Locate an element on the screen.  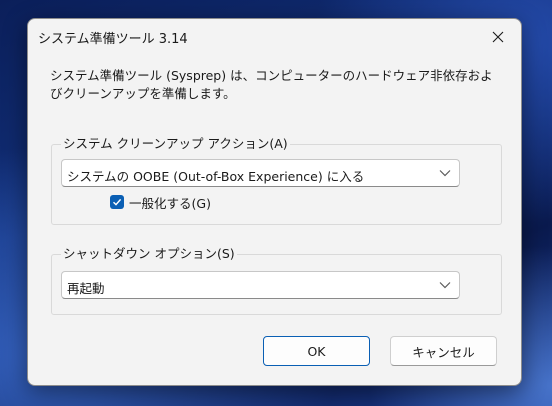
checkmark-icon is located at coordinates (117, 202).